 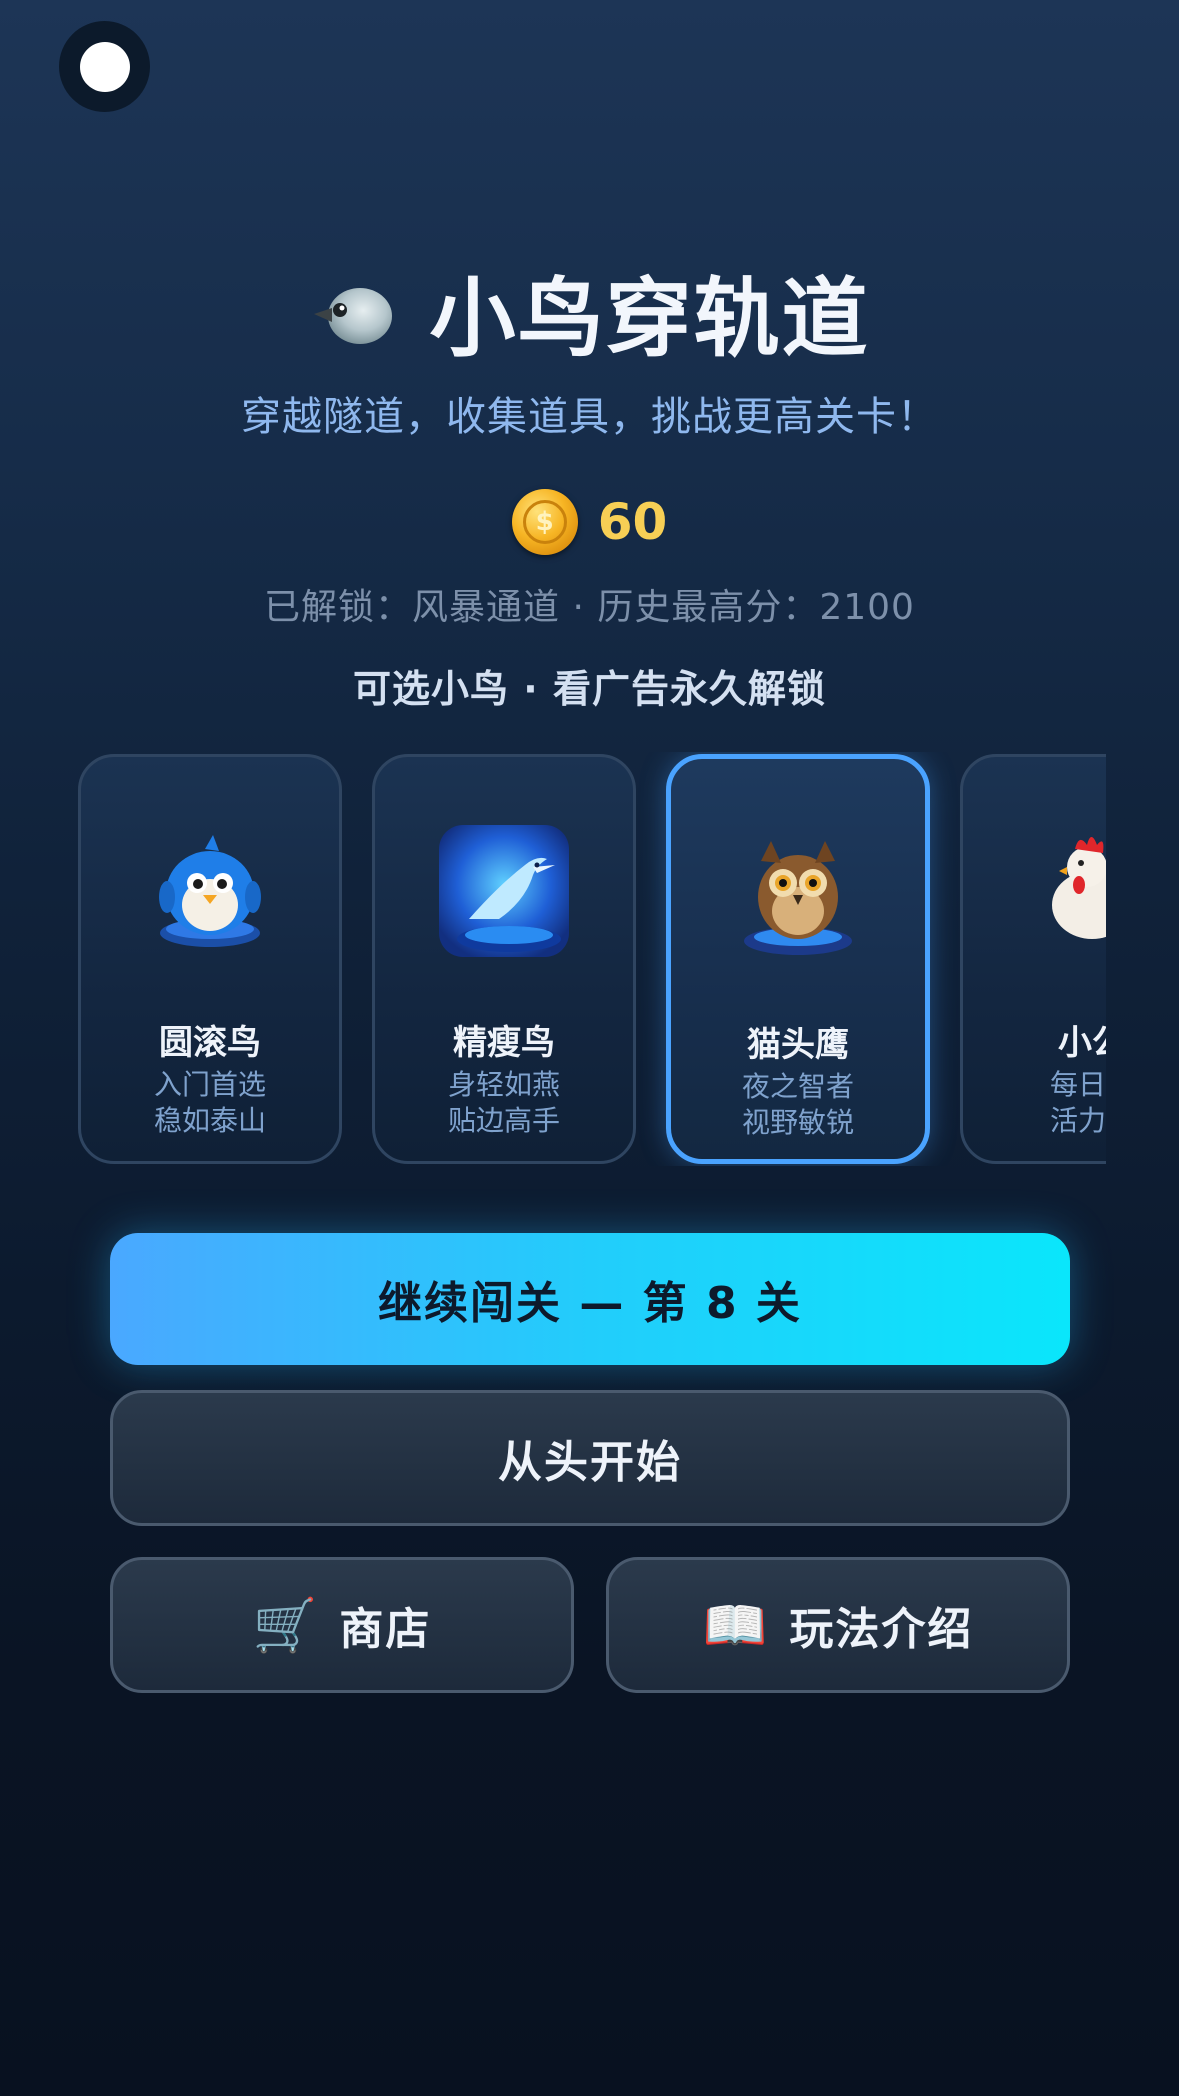 I want to click on owl-icon, so click(x=798, y=898).